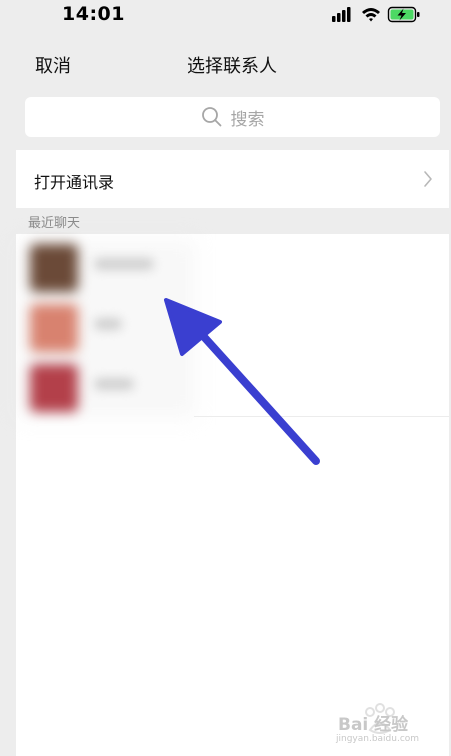  I want to click on recent-chats-label: 最近聊天, so click(54, 223).